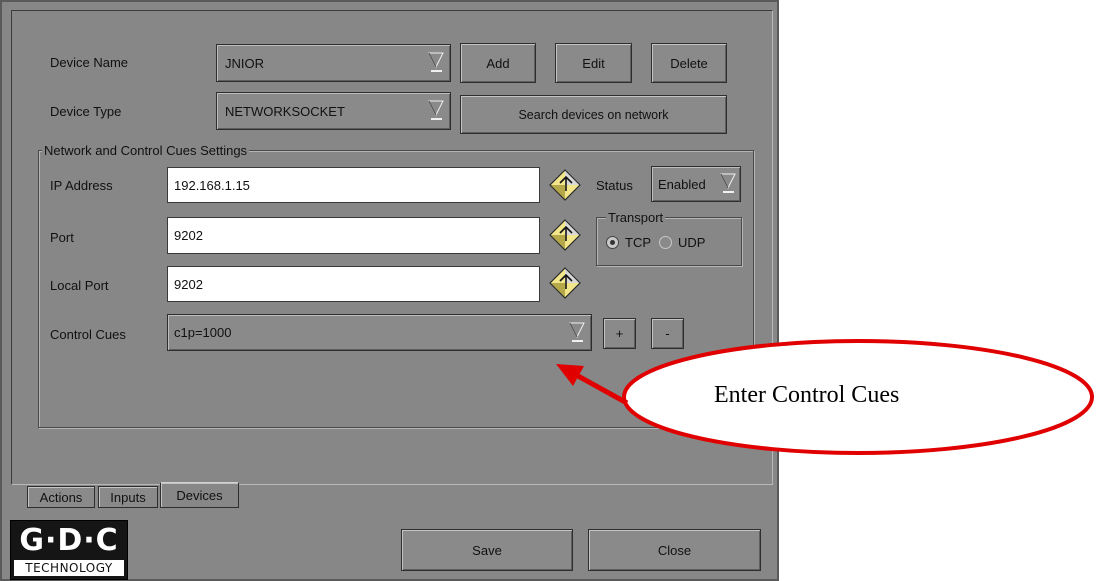  Describe the element at coordinates (602, 389) in the screenshot. I see `callout-arrow-line` at that location.